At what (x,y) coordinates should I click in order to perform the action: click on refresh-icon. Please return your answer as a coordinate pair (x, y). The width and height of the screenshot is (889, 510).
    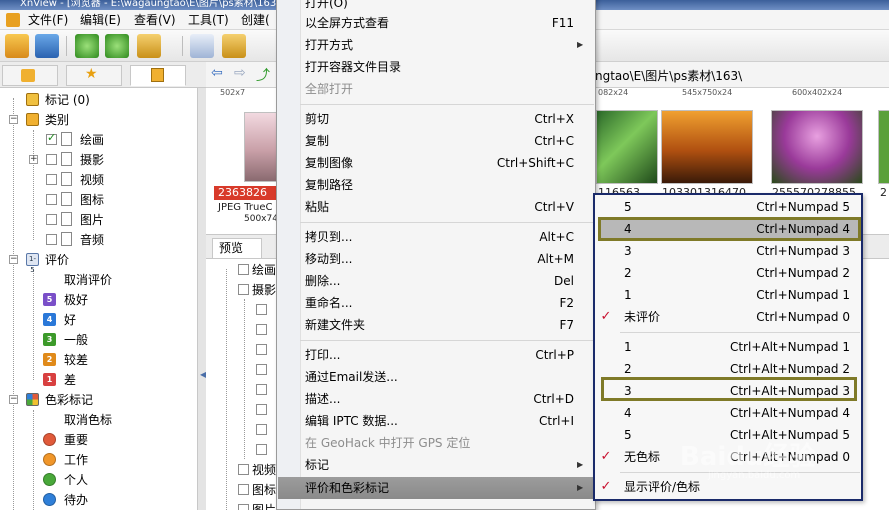
    Looking at the image, I should click on (87, 46).